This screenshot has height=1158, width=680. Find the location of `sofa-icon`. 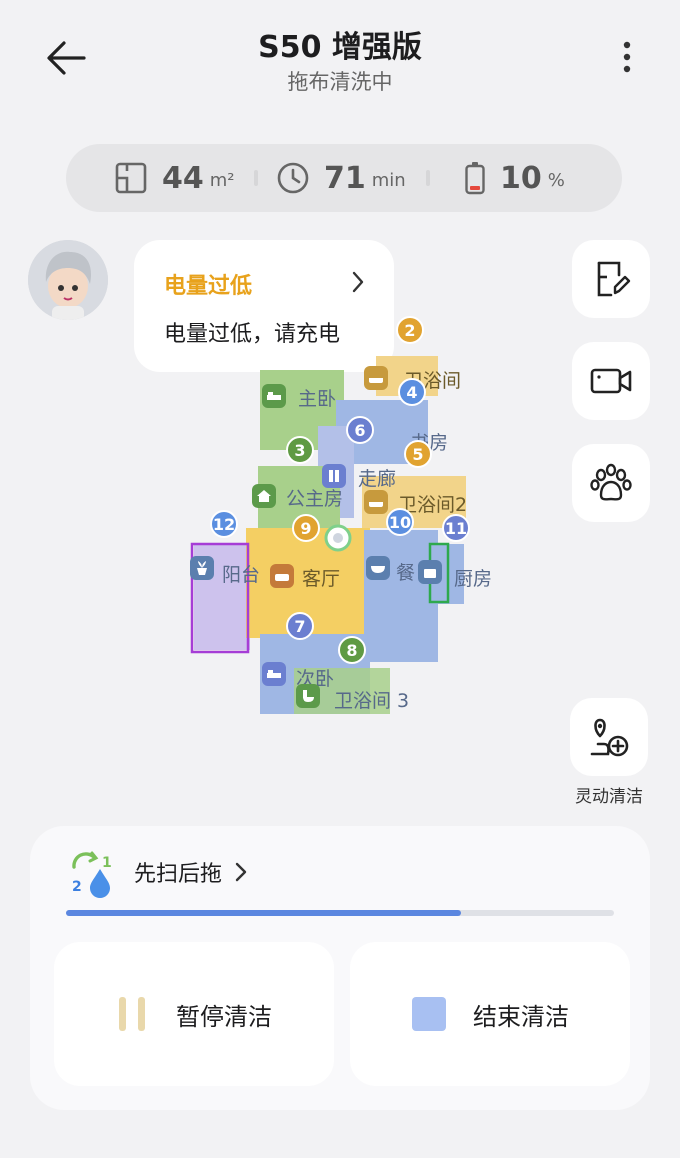

sofa-icon is located at coordinates (282, 576).